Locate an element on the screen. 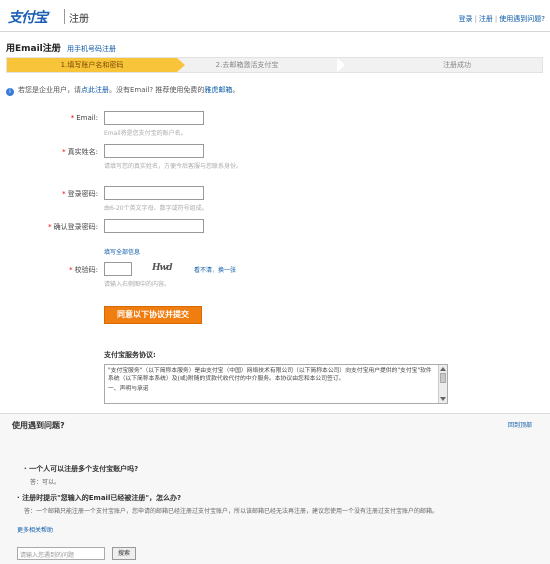 This screenshot has height=564, width=550. cant-see-link: 看不清 is located at coordinates (203, 270).